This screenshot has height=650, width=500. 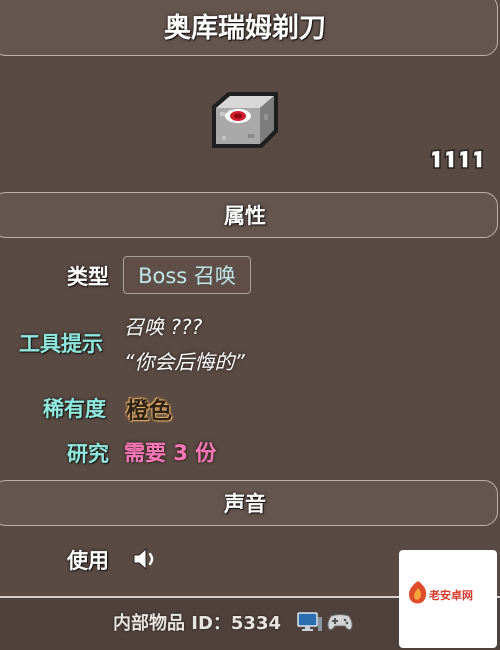 I want to click on pc-icon, so click(x=309, y=621).